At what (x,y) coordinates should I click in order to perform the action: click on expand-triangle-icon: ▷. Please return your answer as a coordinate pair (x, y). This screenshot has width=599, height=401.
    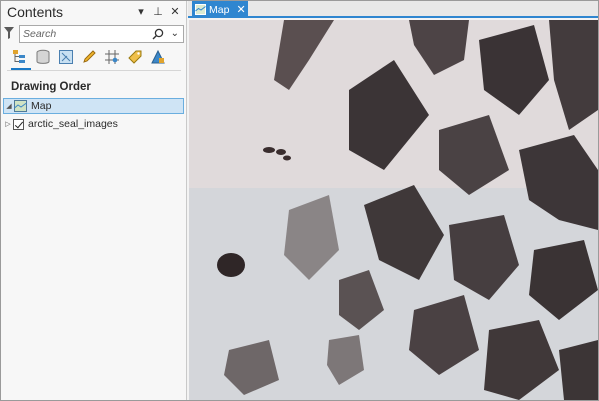
    Looking at the image, I should click on (8, 124).